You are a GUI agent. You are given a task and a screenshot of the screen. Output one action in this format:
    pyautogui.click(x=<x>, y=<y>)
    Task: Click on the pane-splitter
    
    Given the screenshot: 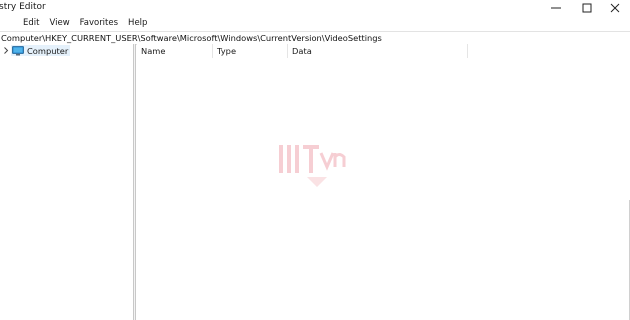 What is the action you would take?
    pyautogui.click(x=134, y=182)
    